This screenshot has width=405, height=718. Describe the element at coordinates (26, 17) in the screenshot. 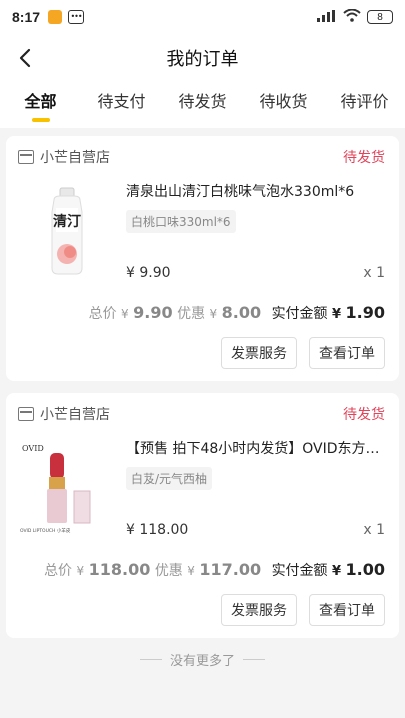

I see `status-time: 8:17` at that location.